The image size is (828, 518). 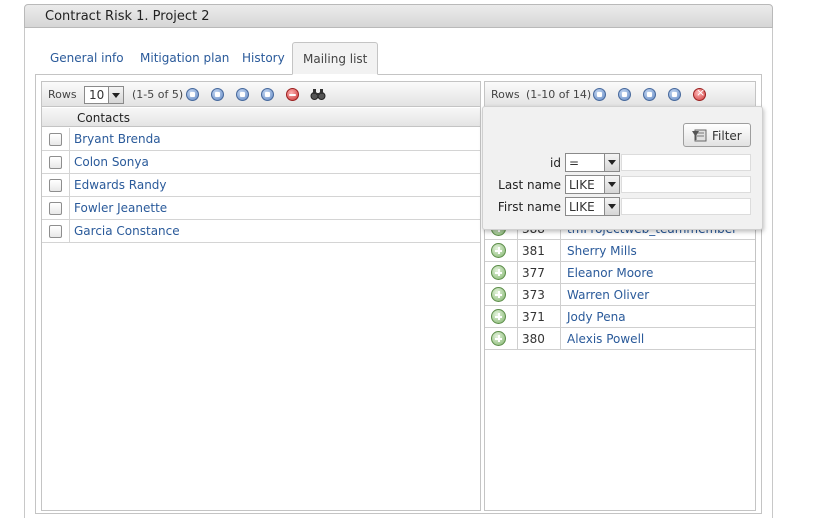 What do you see at coordinates (127, 231) in the screenshot?
I see `contact-link: Garcia Constance` at bounding box center [127, 231].